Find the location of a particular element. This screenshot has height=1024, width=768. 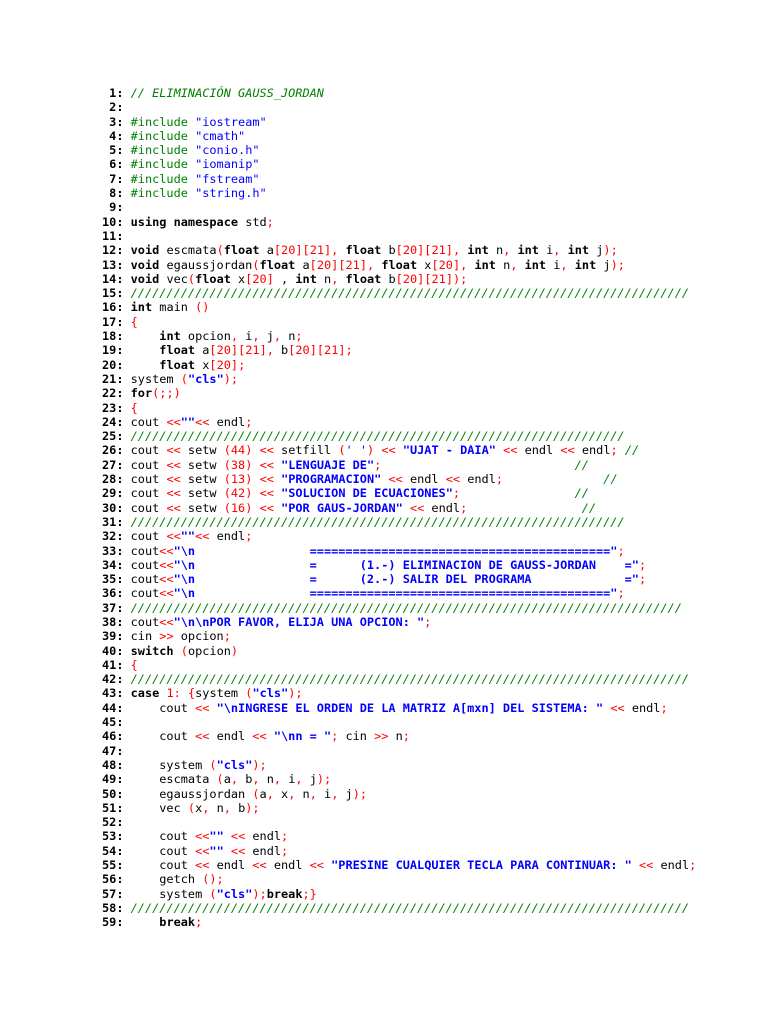

code-token: >> is located at coordinates (166, 636).